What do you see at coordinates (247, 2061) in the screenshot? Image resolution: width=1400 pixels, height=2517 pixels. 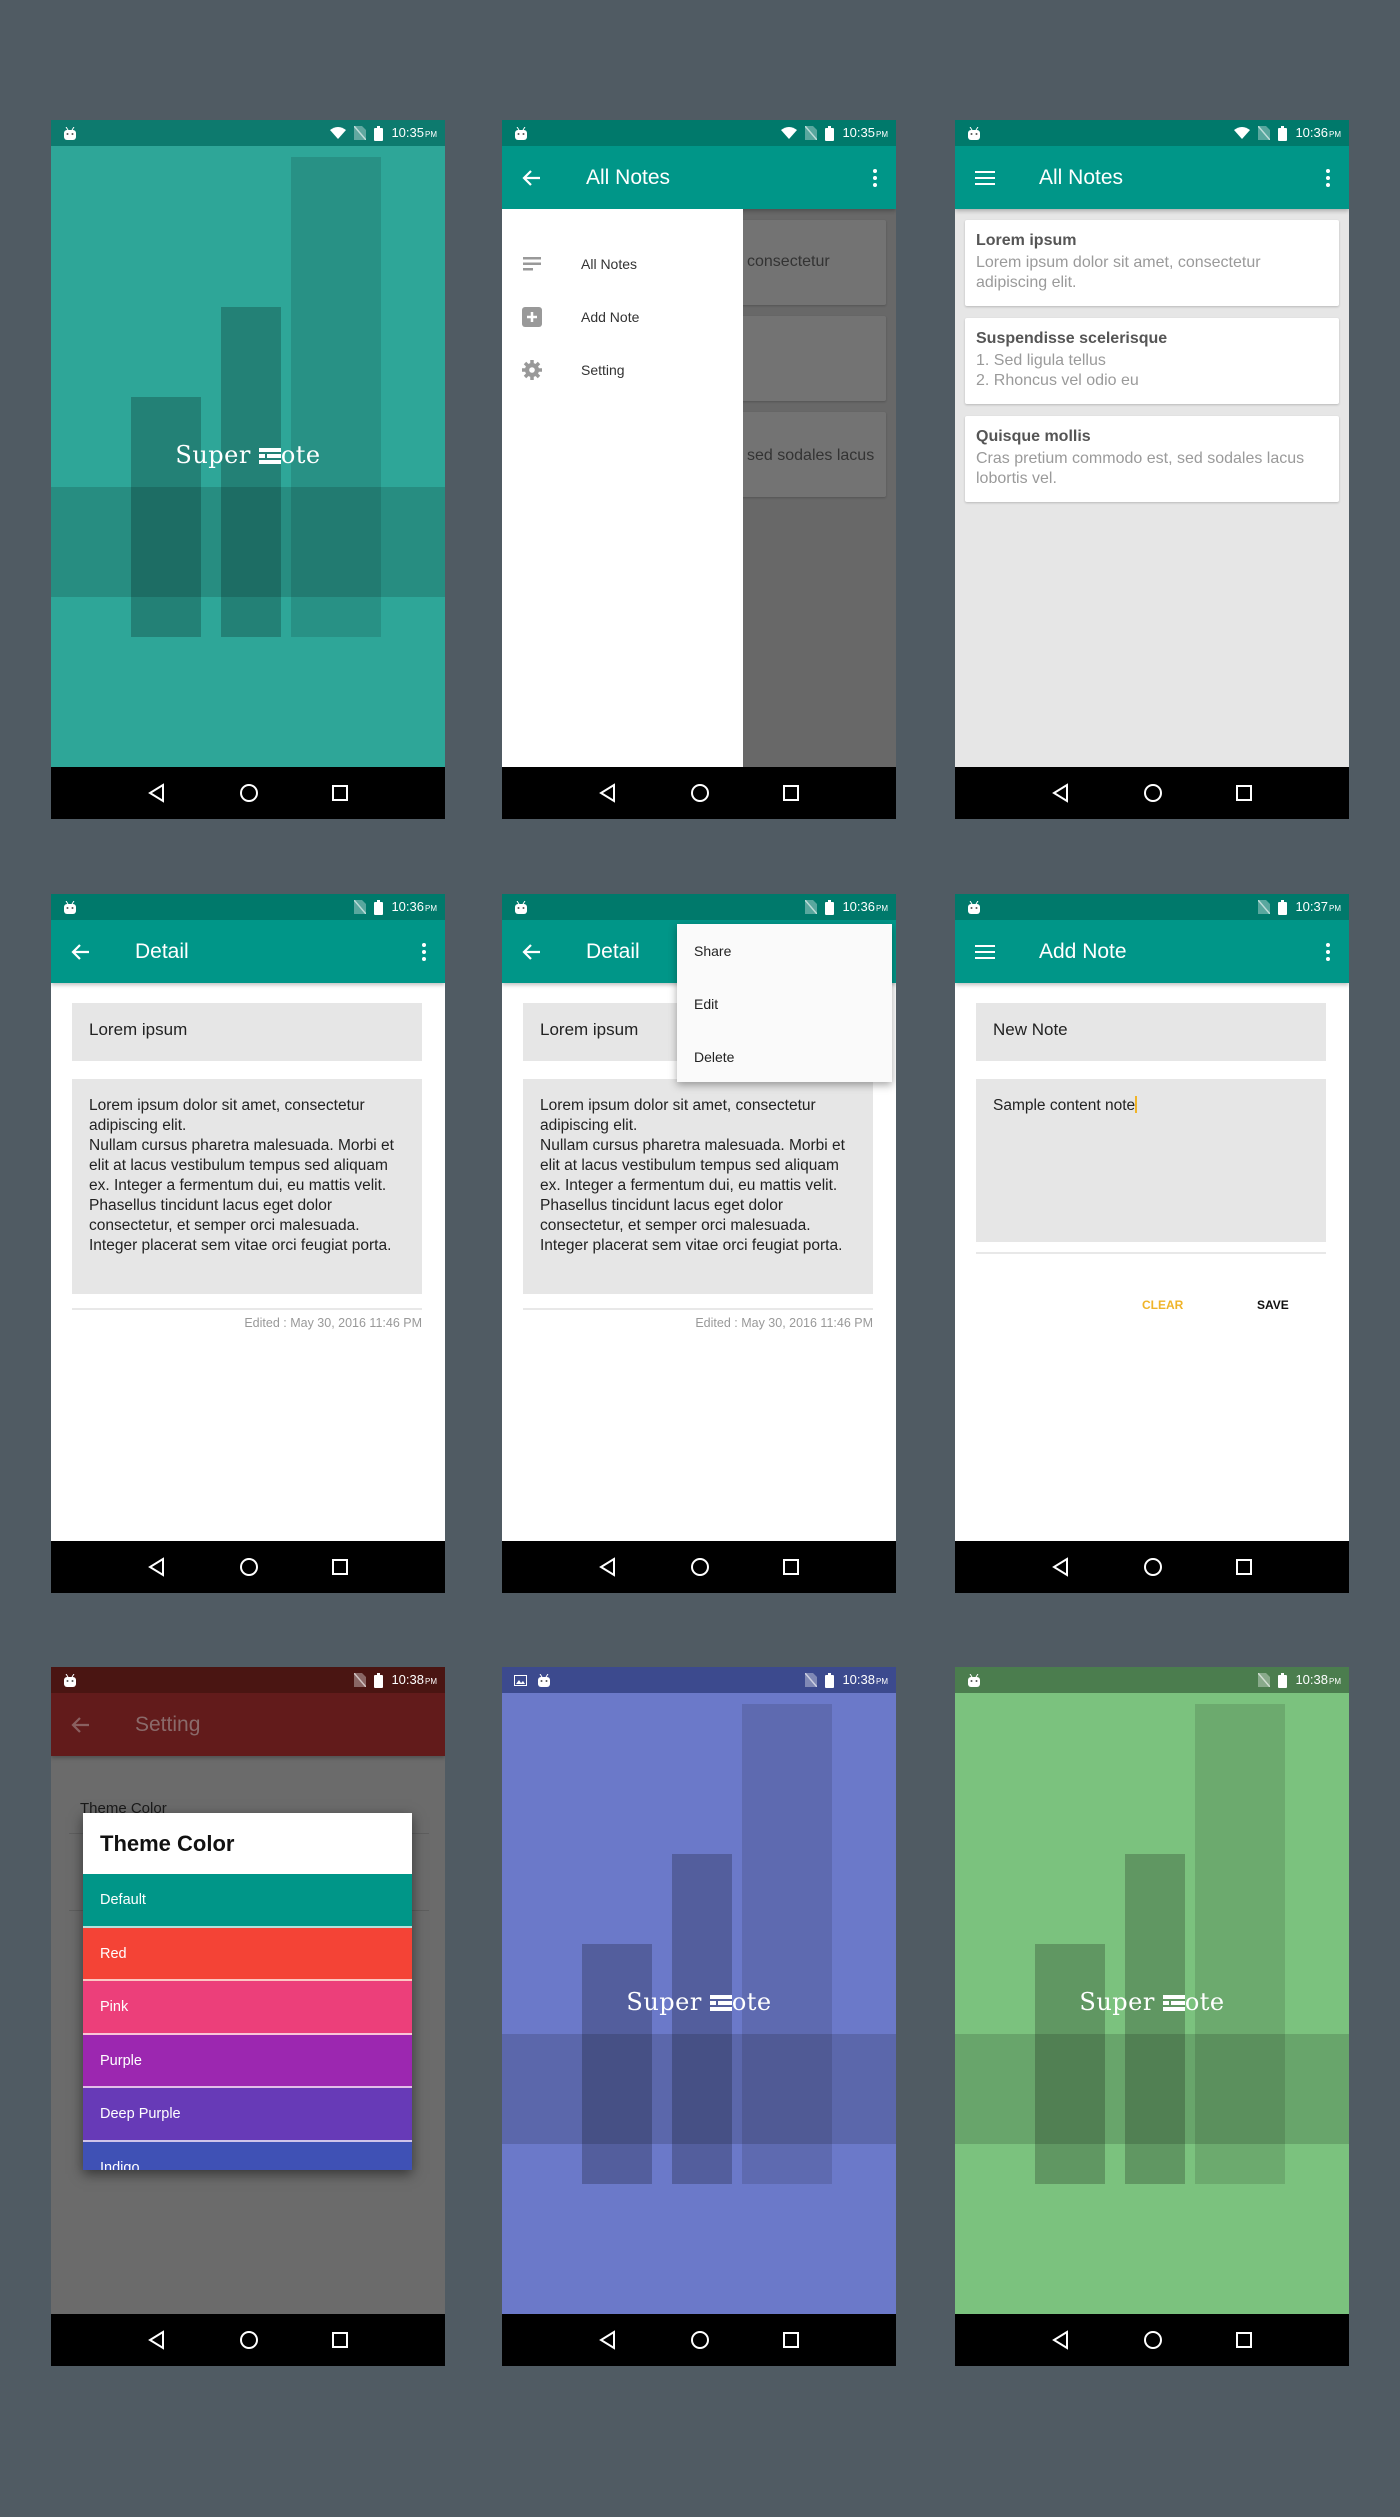 I see `theme-option-purple: Purple` at bounding box center [247, 2061].